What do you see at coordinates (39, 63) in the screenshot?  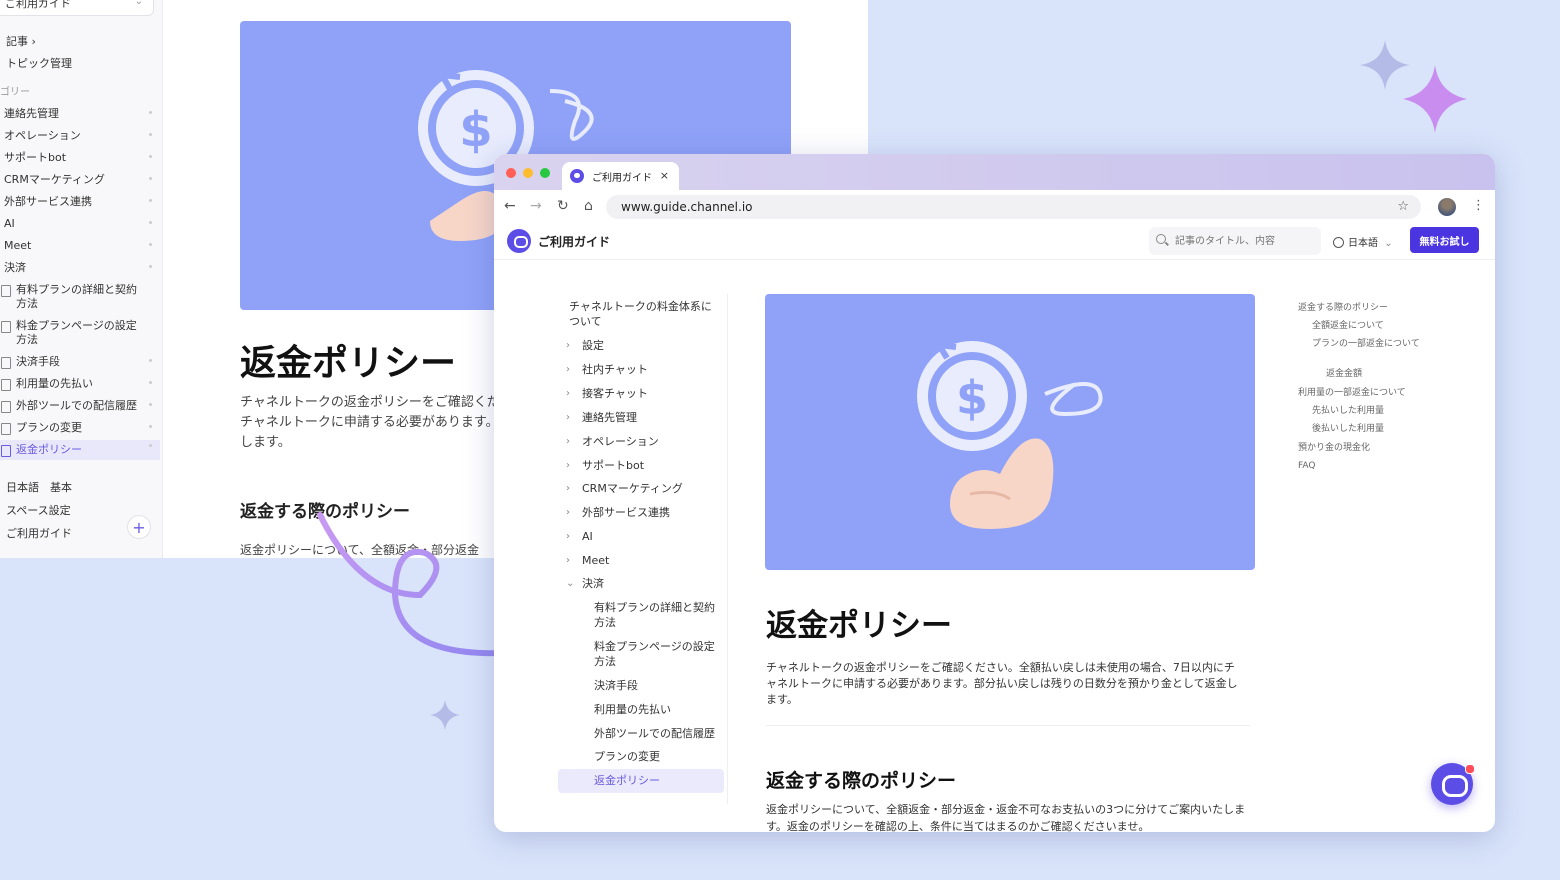 I see `sidebar-link-topics: トピック管理` at bounding box center [39, 63].